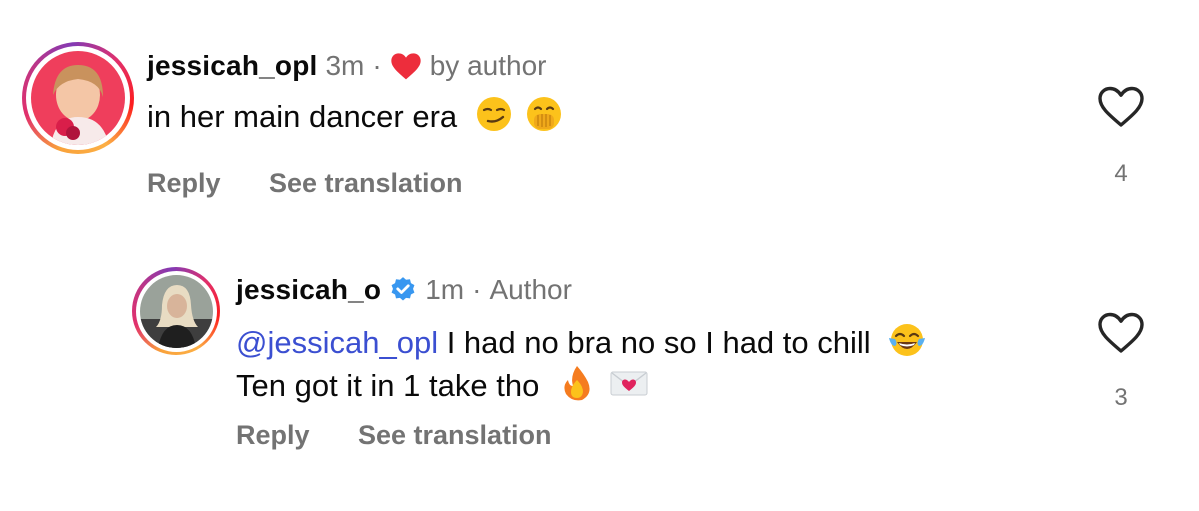  I want to click on smirking-face-emoji, so click(494, 119).